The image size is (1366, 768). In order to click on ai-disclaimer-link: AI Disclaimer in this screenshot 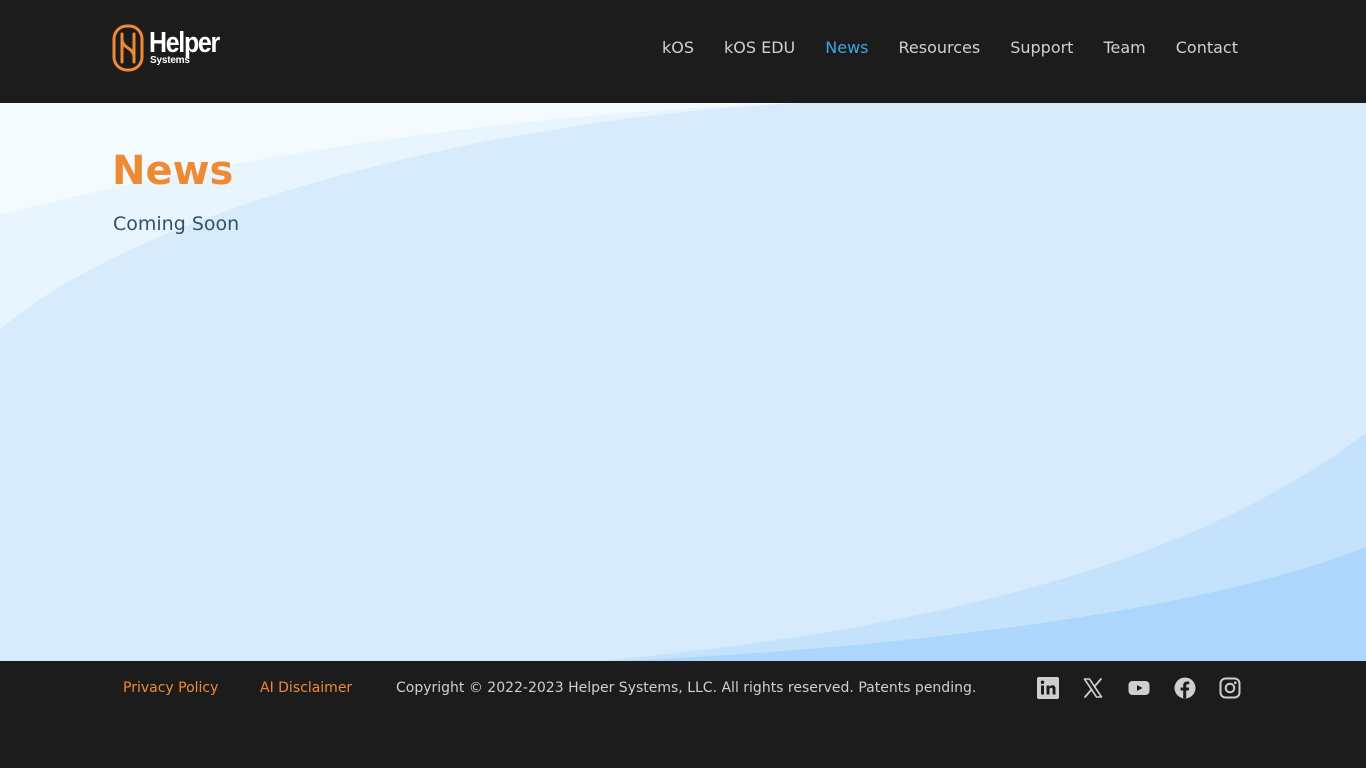, I will do `click(306, 688)`.